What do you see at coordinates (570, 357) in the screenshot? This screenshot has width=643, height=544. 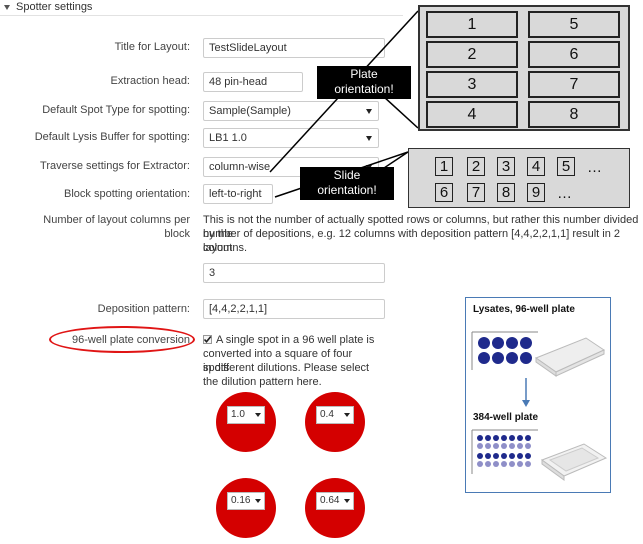 I see `microplate-image-icon` at bounding box center [570, 357].